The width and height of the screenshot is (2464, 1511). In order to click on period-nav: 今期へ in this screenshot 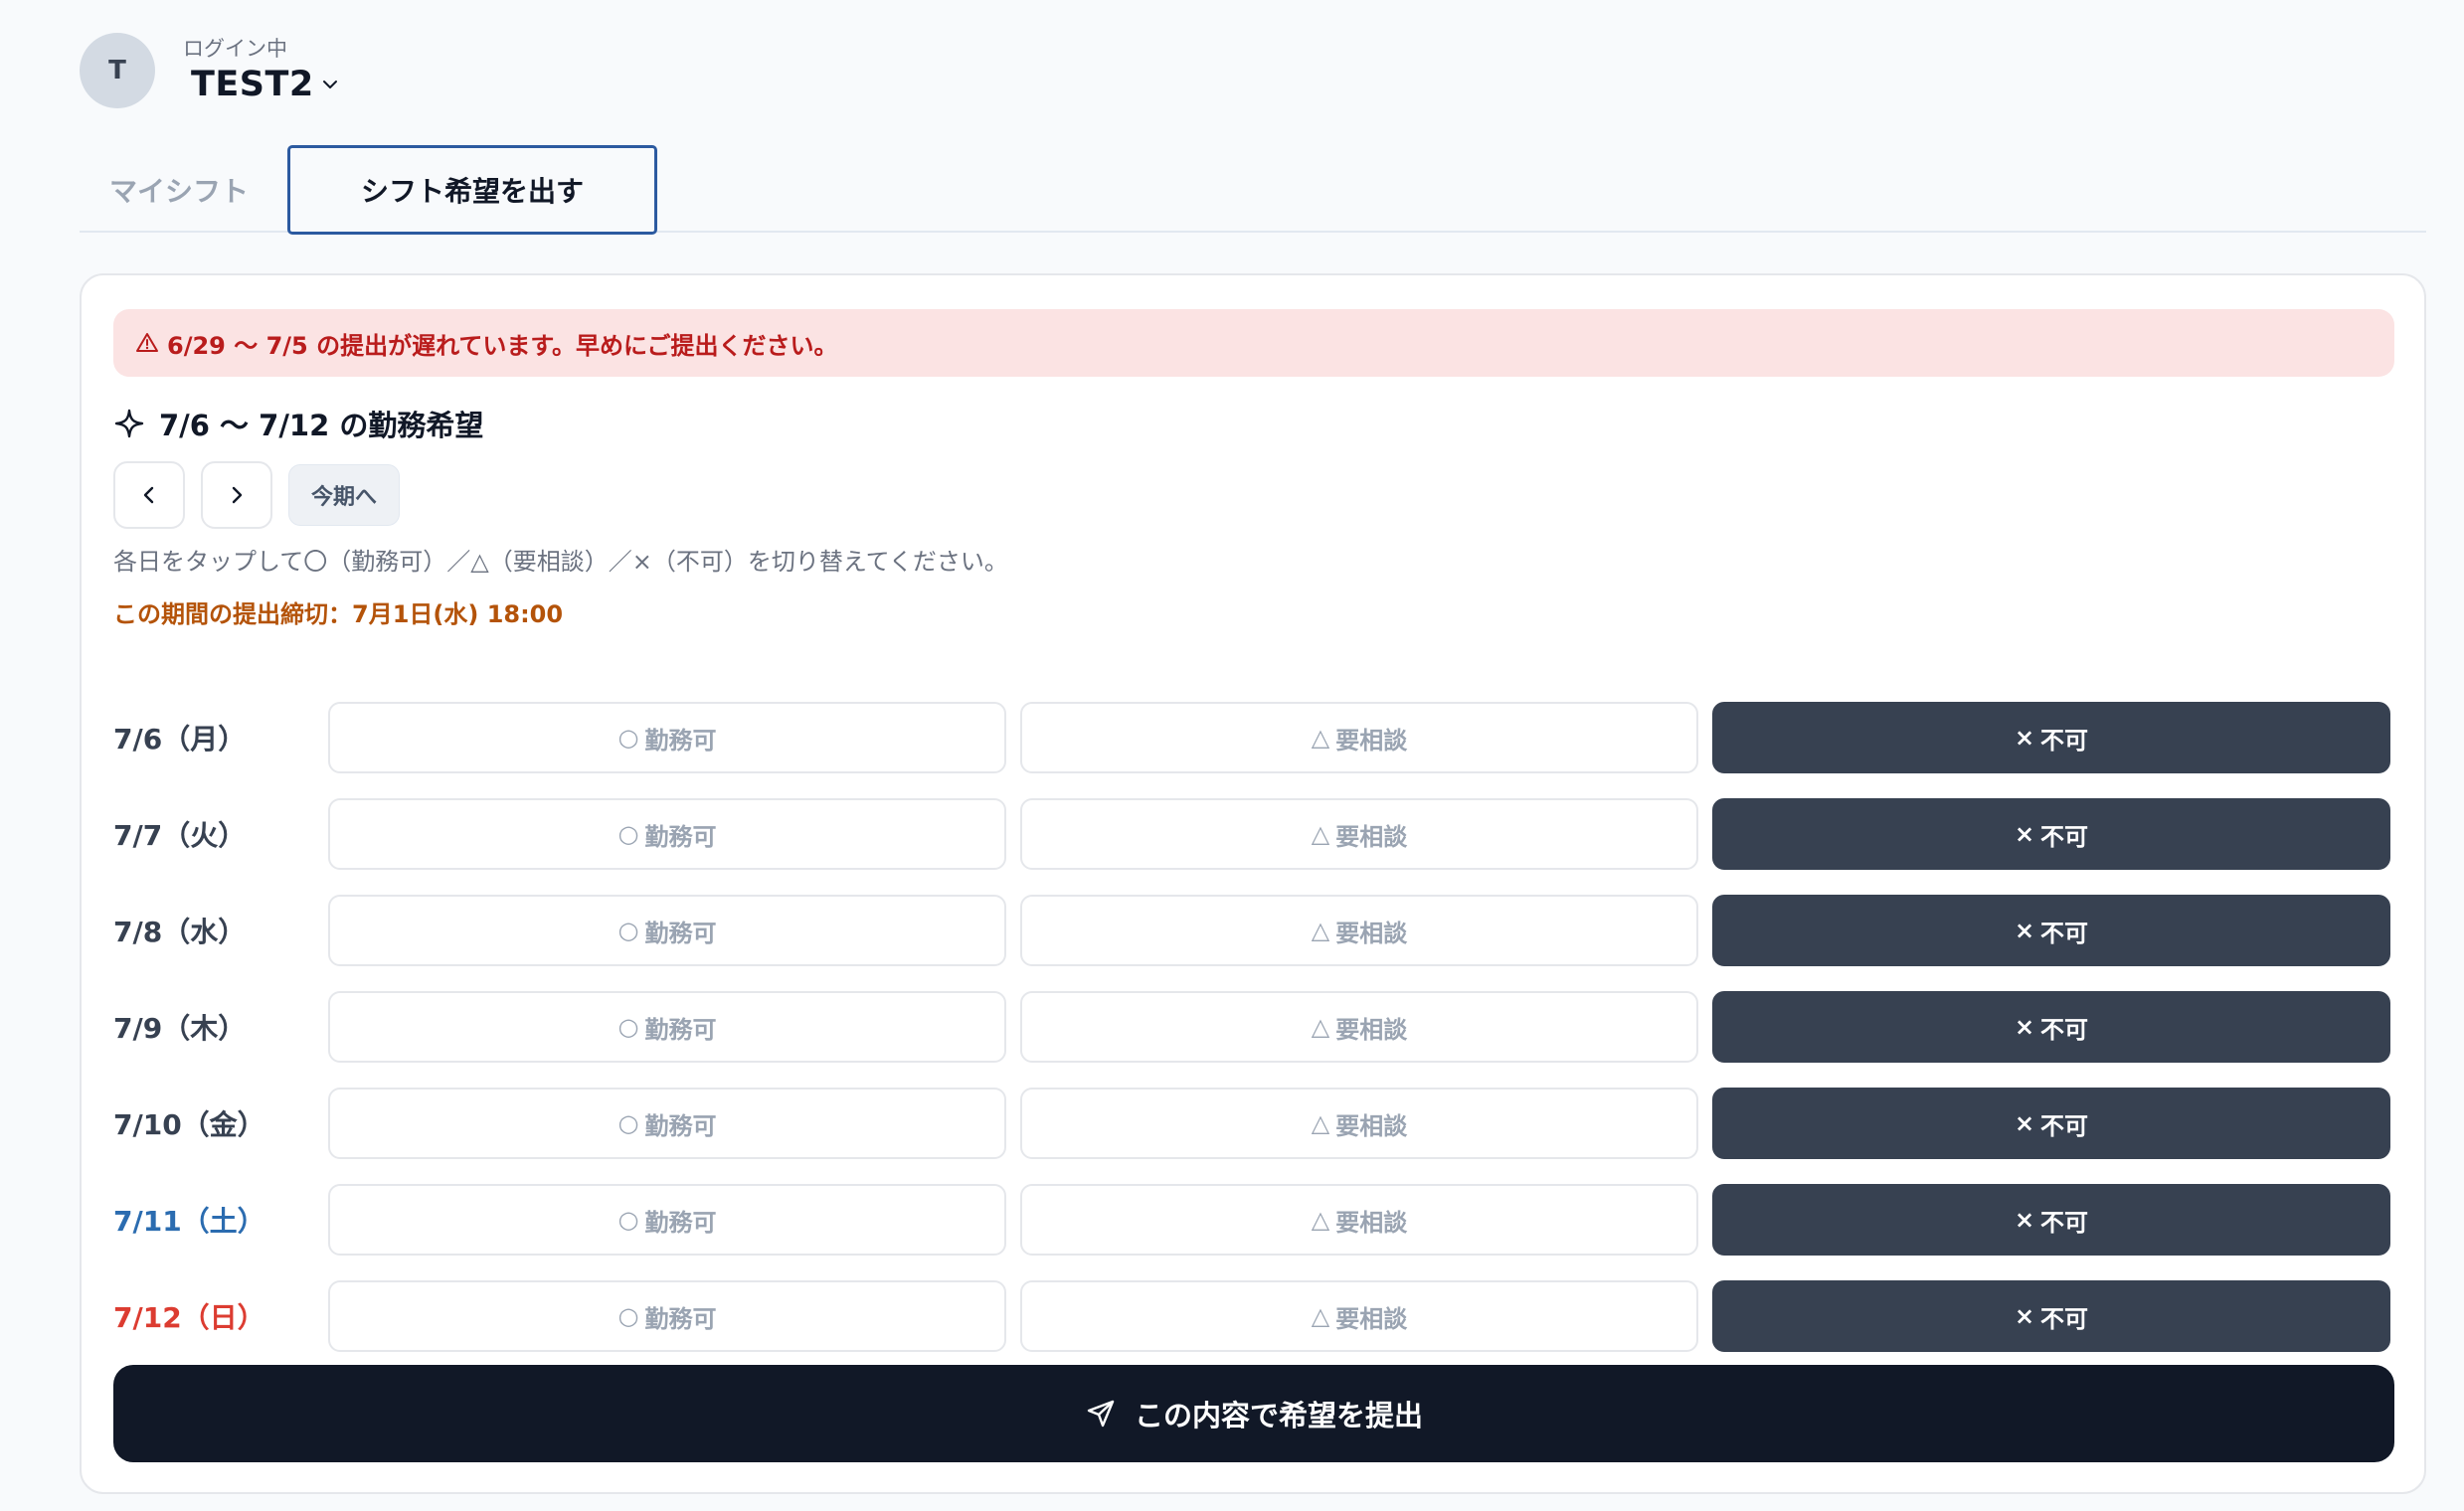, I will do `click(257, 495)`.